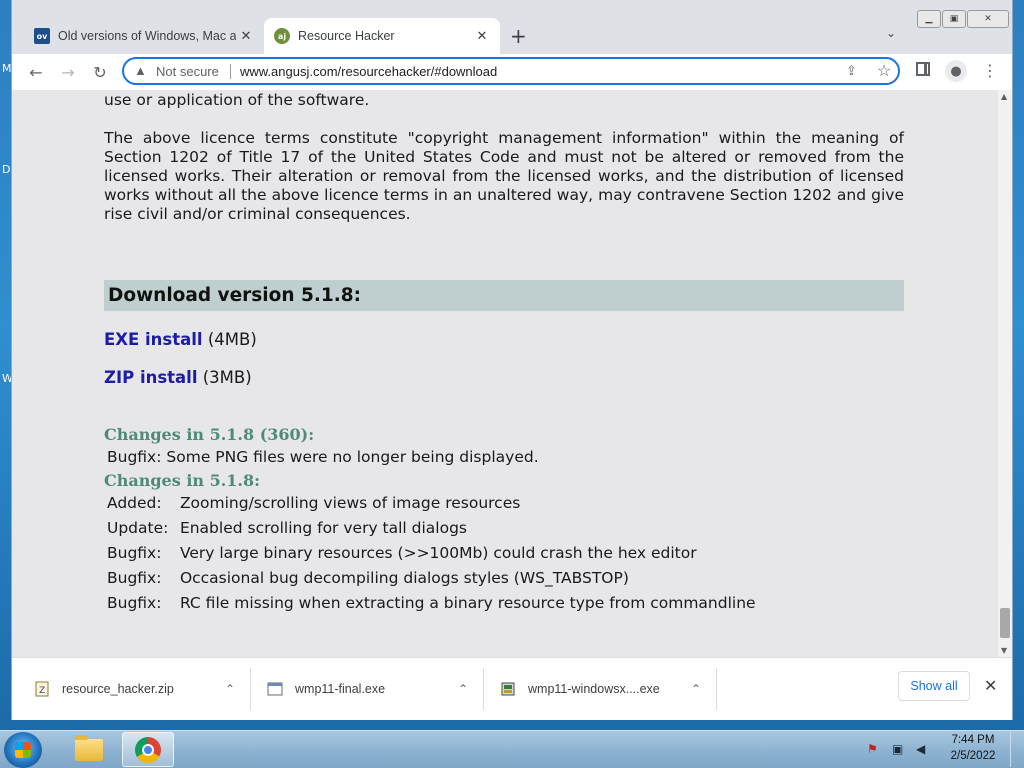 The height and width of the screenshot is (768, 1024). I want to click on scroll-down-arrow-icon: ▼, so click(1004, 650).